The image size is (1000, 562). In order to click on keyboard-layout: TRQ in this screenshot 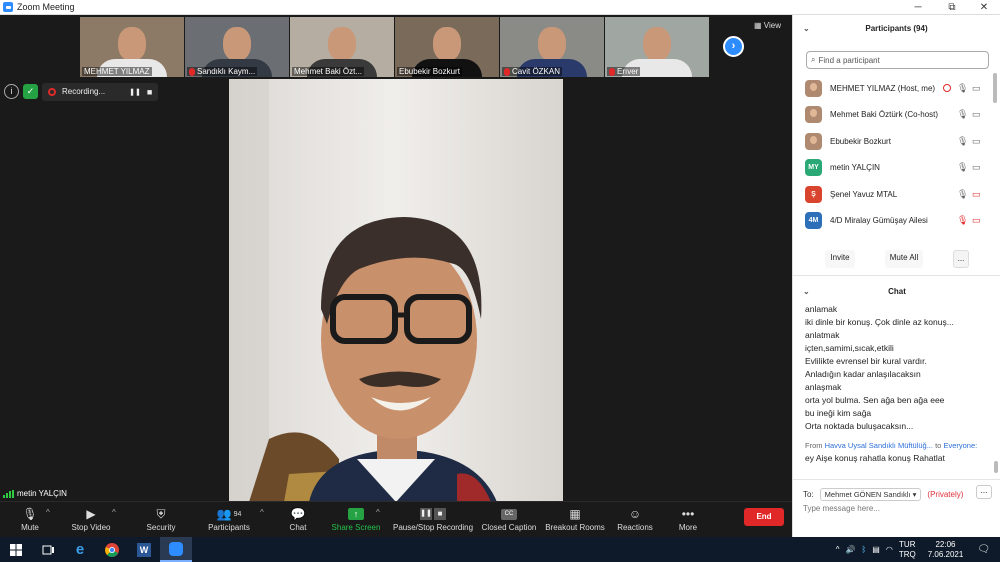, I will do `click(907, 554)`.